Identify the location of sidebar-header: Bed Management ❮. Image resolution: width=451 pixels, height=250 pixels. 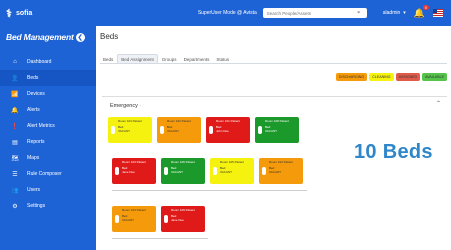
(48, 37).